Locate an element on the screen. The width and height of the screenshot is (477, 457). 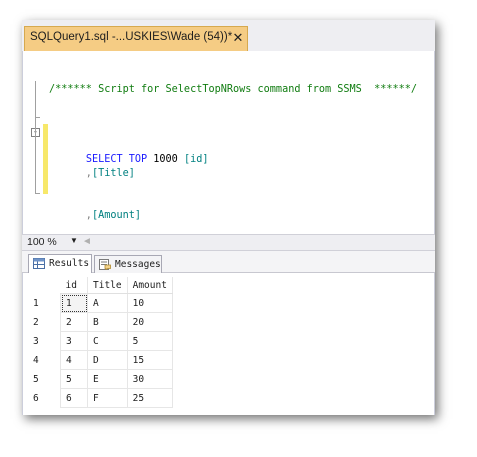
tab-messages: Messages is located at coordinates (128, 264).